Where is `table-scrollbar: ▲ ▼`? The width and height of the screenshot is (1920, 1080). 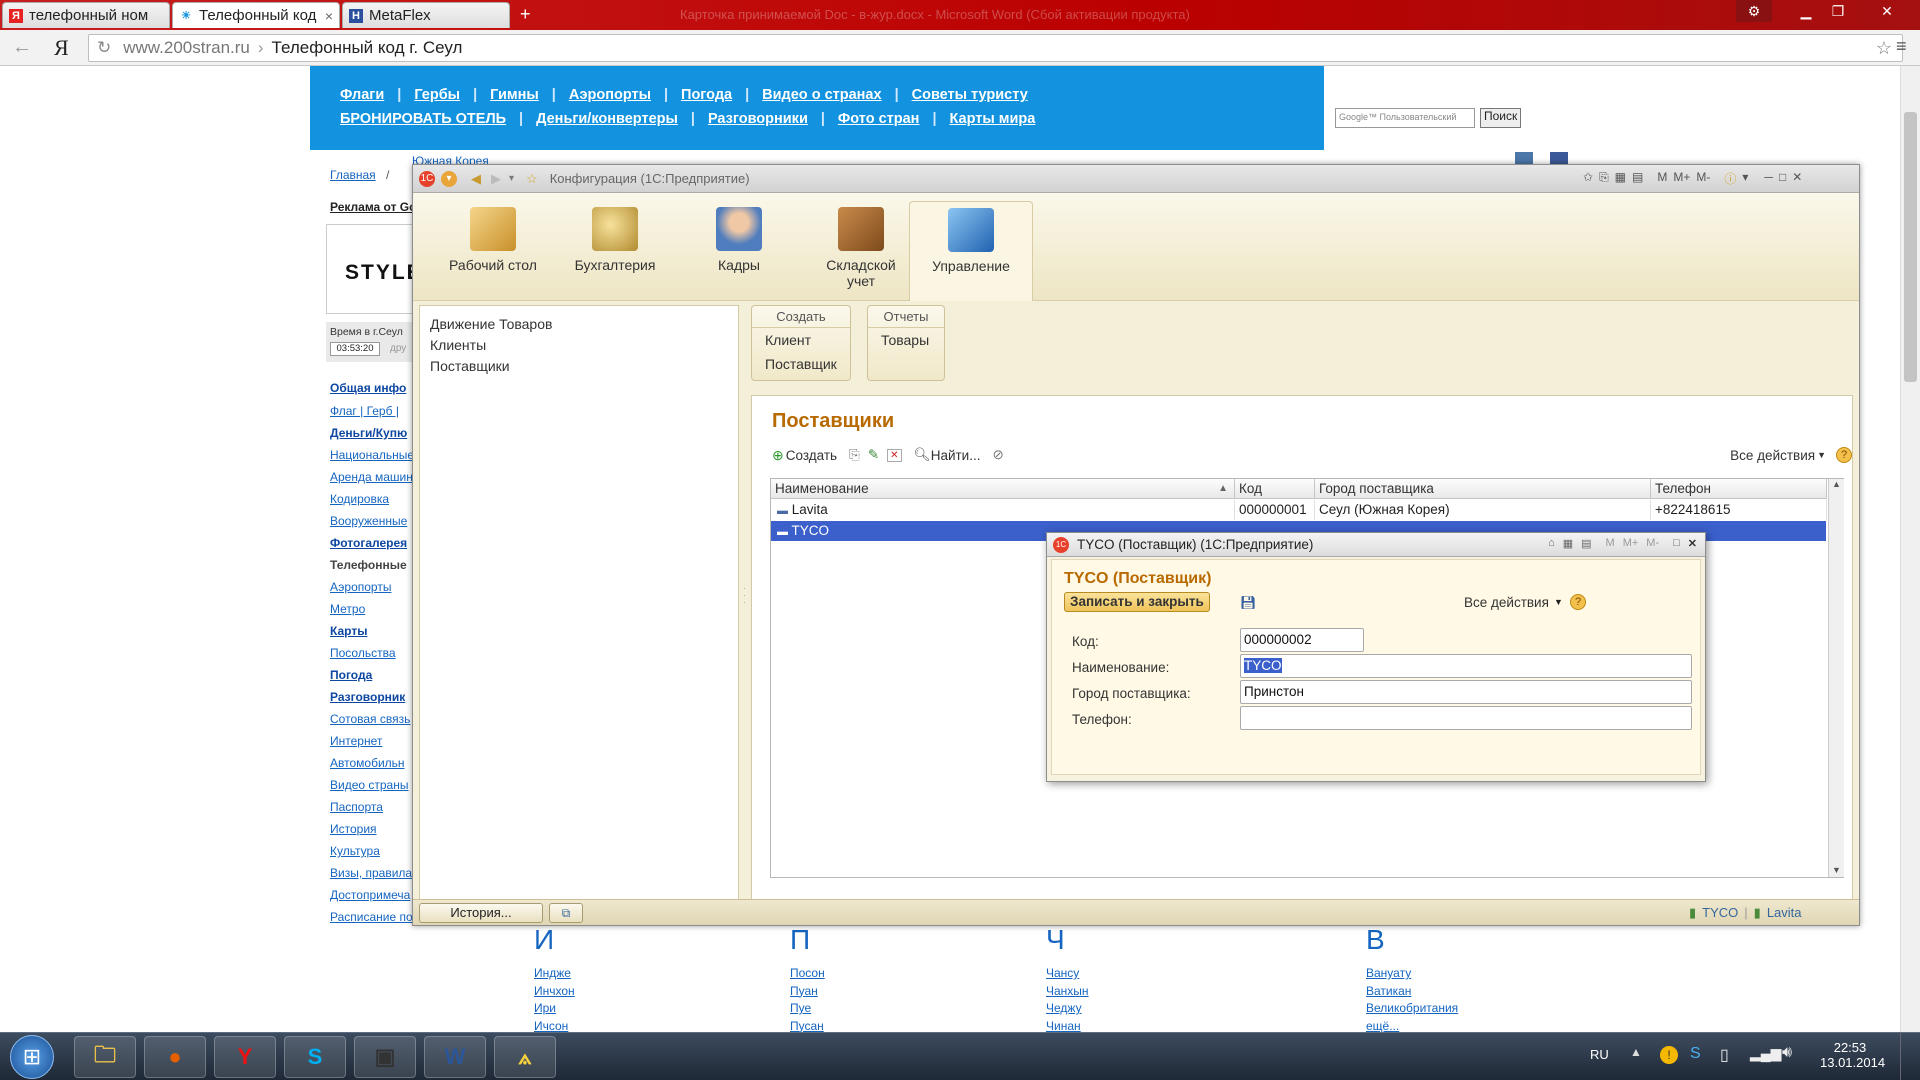 table-scrollbar: ▲ ▼ is located at coordinates (1836, 678).